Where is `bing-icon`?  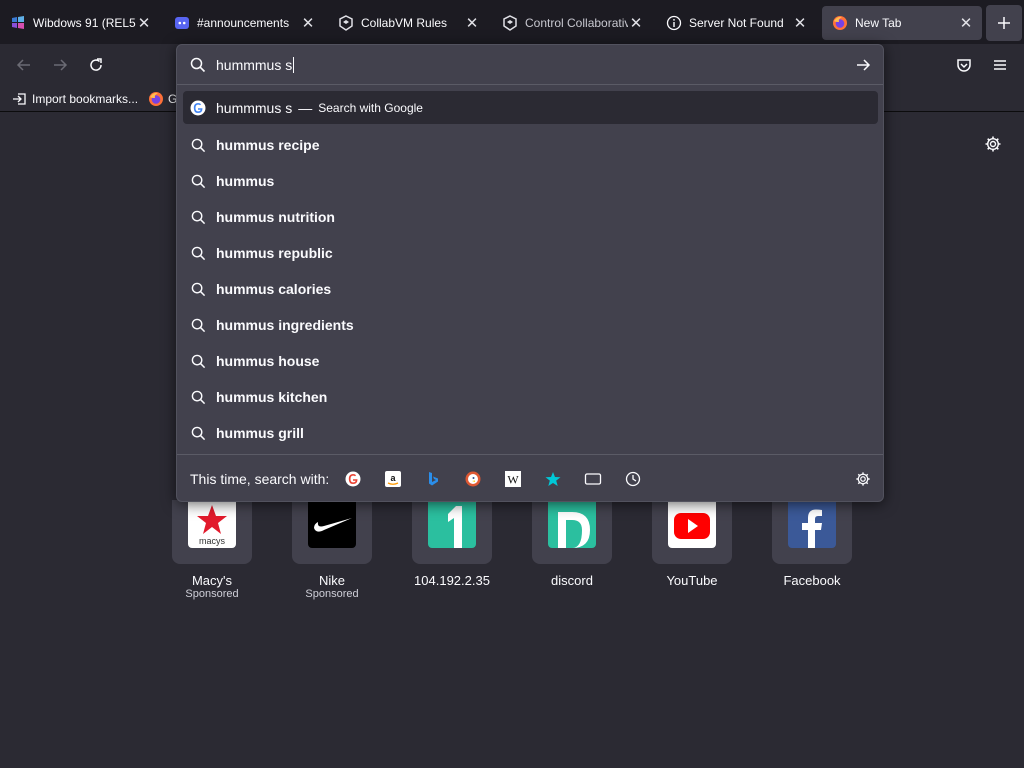 bing-icon is located at coordinates (433, 479).